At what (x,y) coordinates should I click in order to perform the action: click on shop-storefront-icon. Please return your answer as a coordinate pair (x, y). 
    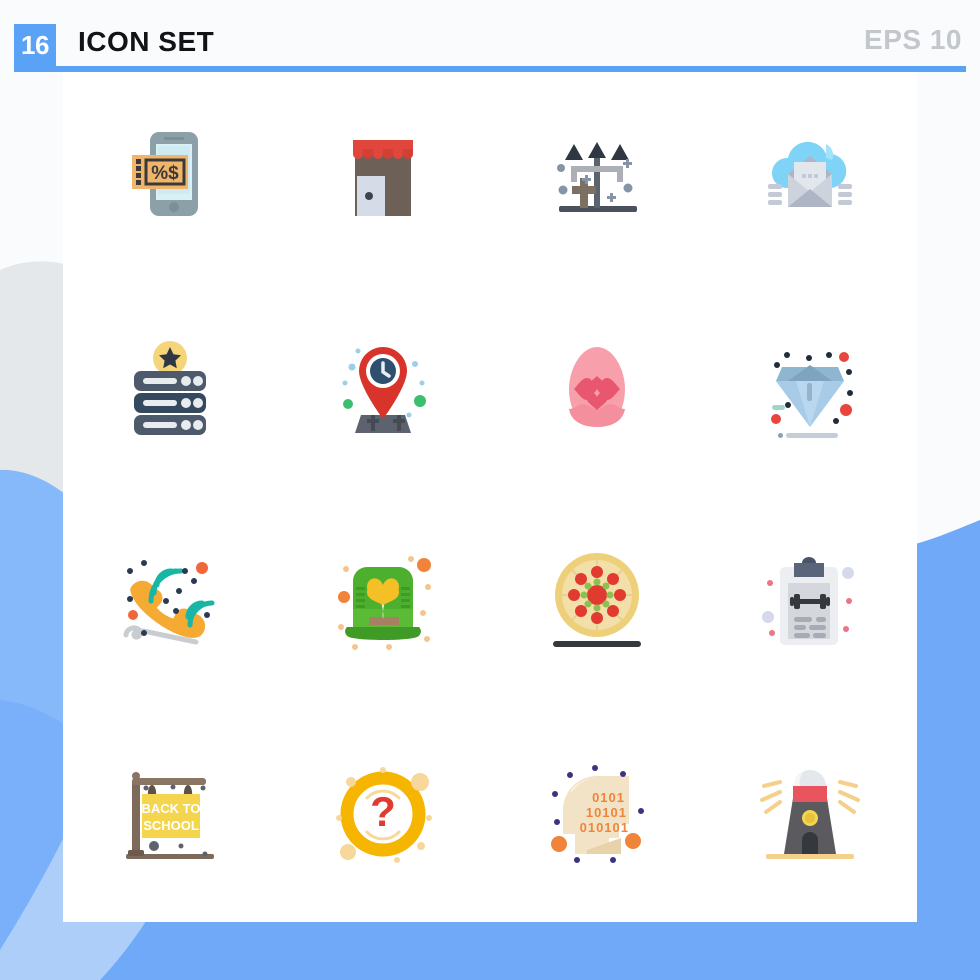
    Looking at the image, I should click on (383, 178).